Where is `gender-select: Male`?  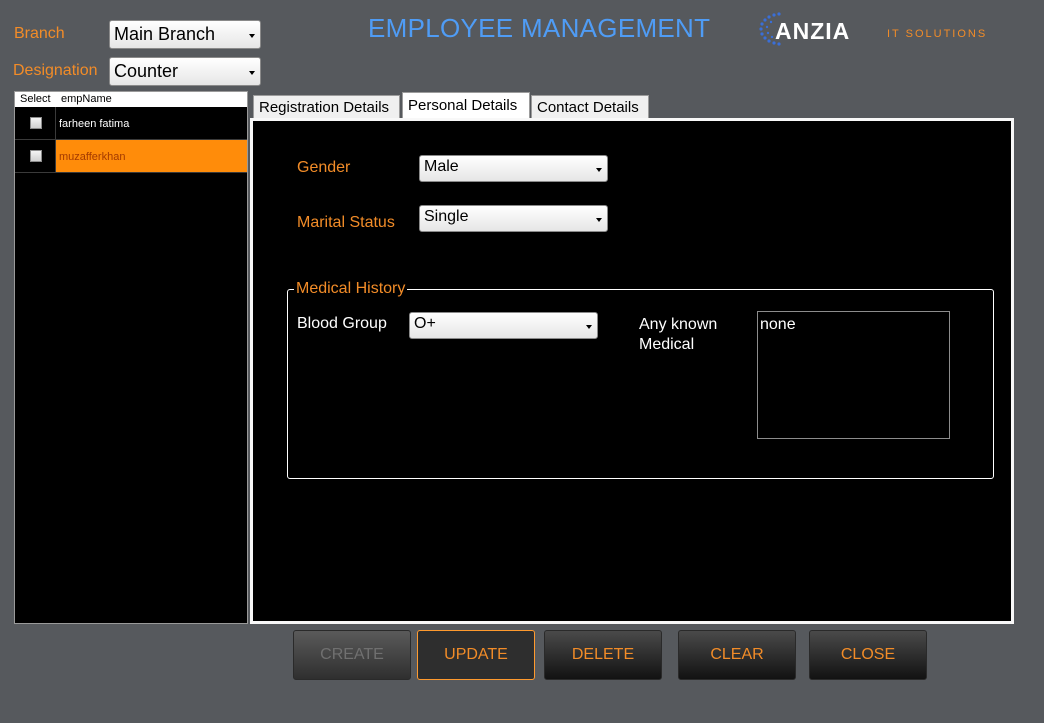 gender-select: Male is located at coordinates (513, 168).